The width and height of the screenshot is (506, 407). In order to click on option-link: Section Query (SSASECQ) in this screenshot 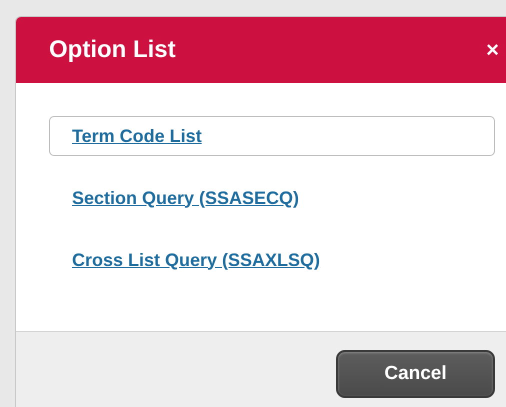, I will do `click(186, 198)`.